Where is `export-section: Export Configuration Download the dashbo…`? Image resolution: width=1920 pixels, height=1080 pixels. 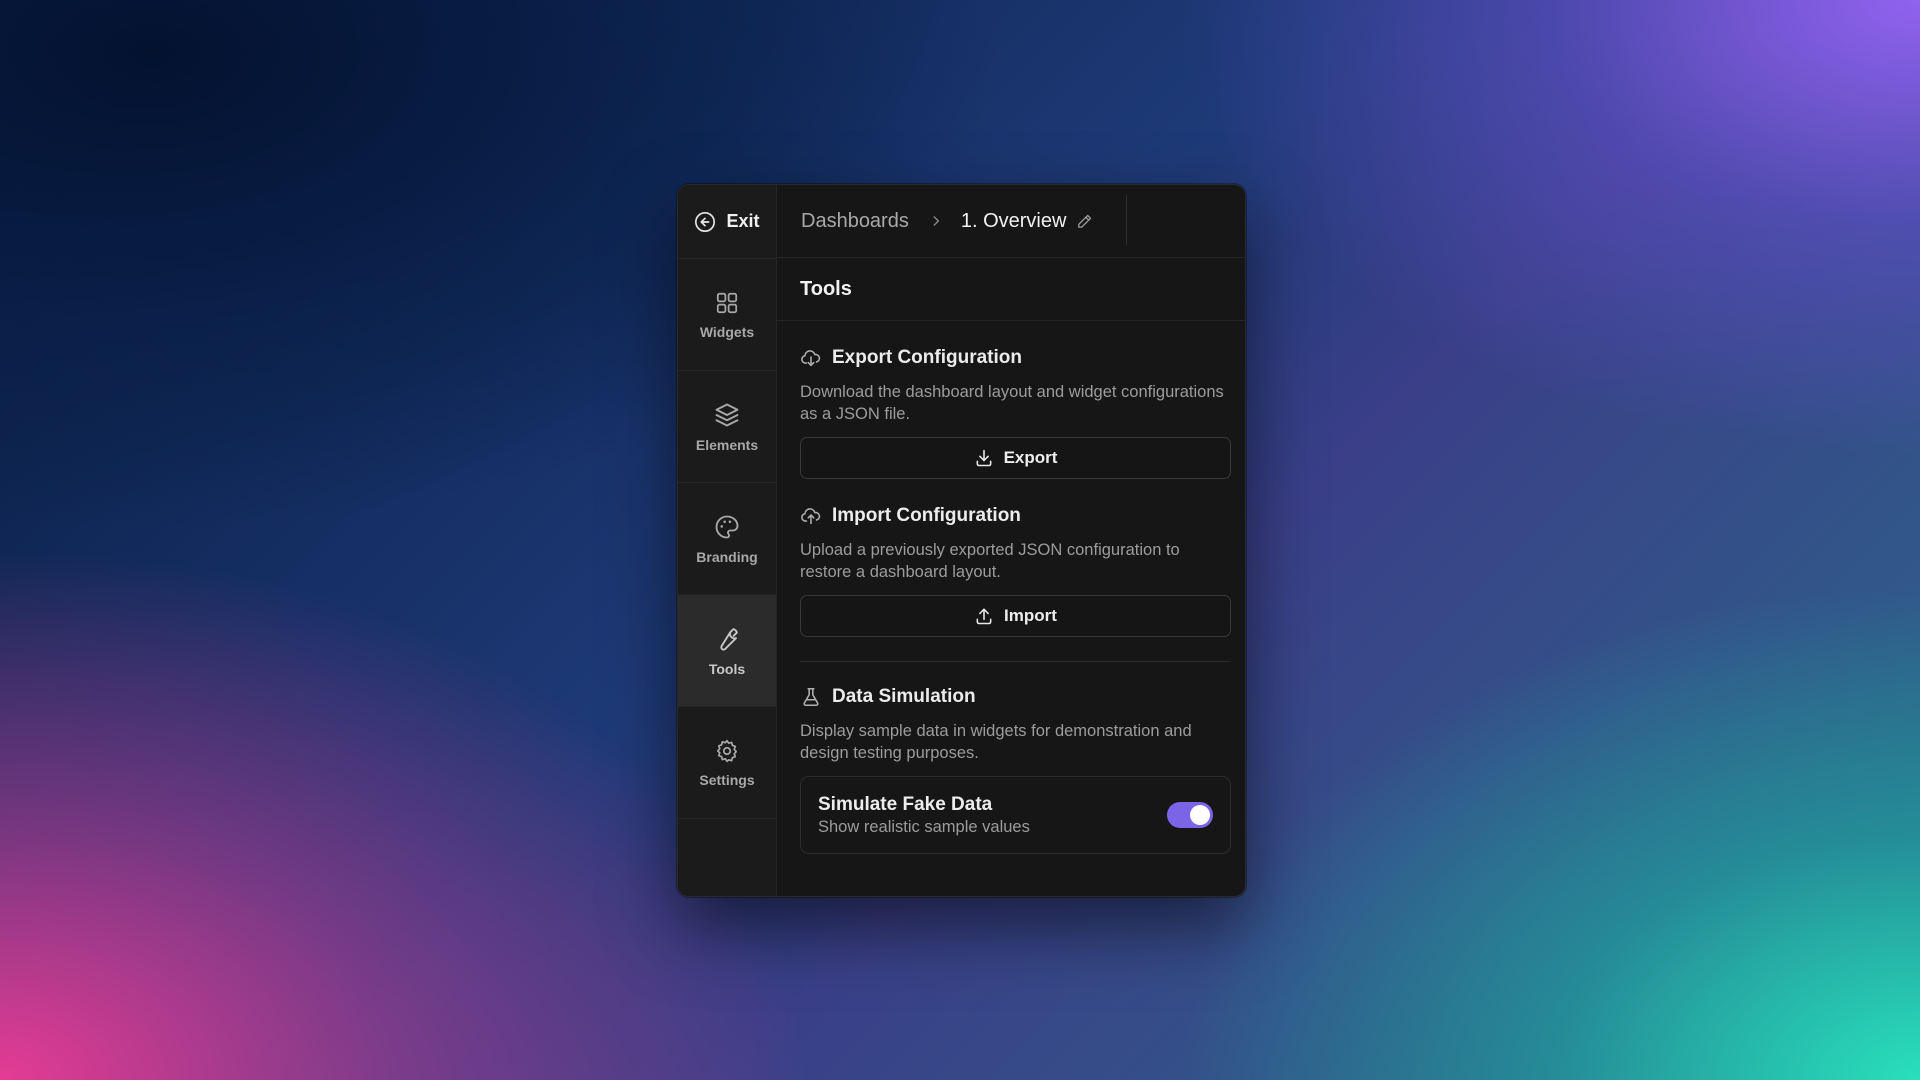
export-section: Export Configuration Download the dashbo… is located at coordinates (1011, 411).